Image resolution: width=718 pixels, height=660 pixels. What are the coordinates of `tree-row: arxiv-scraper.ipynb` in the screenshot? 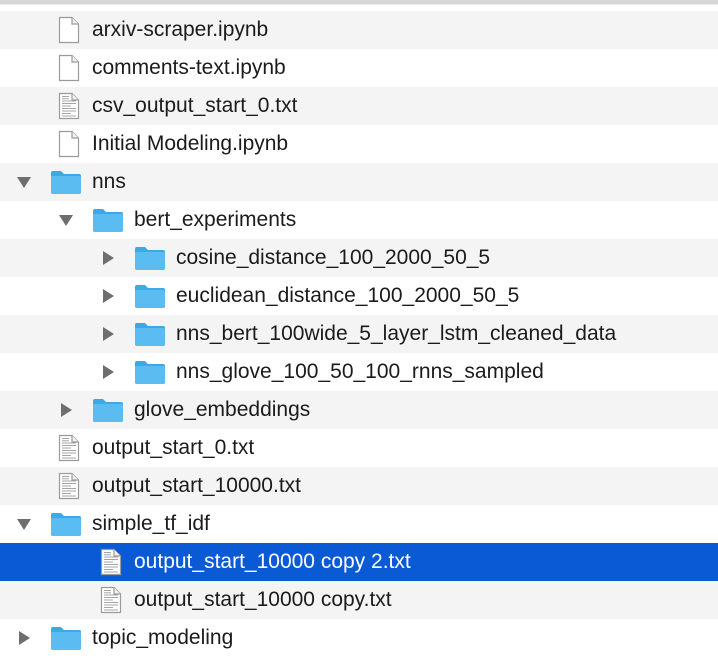 It's located at (359, 30).